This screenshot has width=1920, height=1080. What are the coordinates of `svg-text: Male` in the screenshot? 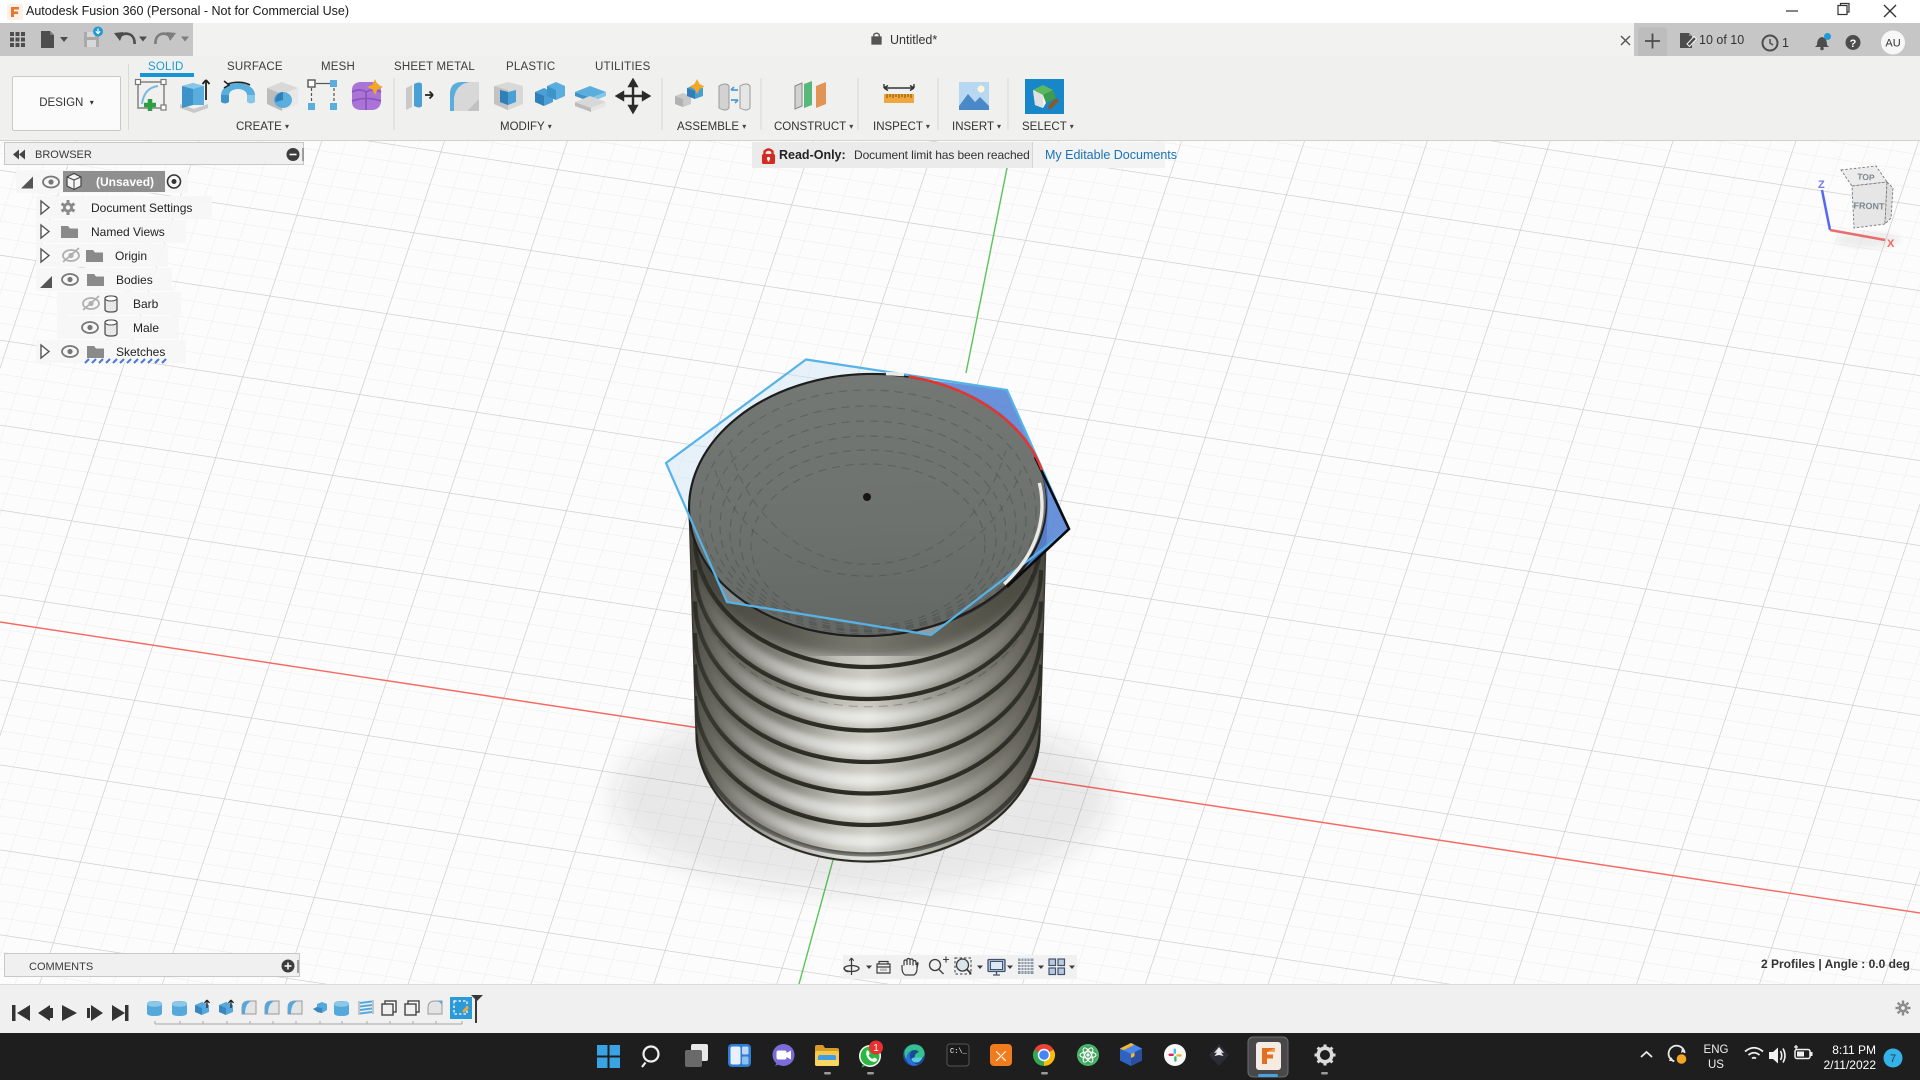 It's located at (146, 328).